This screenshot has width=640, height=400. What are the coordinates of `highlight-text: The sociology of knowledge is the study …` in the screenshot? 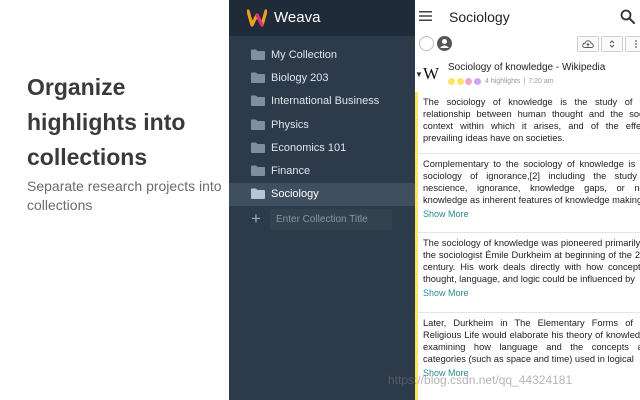 It's located at (531, 120).